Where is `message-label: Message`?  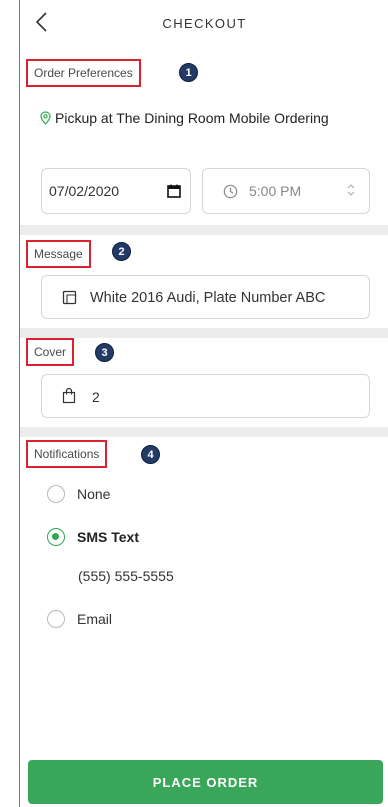 message-label: Message is located at coordinates (58, 254).